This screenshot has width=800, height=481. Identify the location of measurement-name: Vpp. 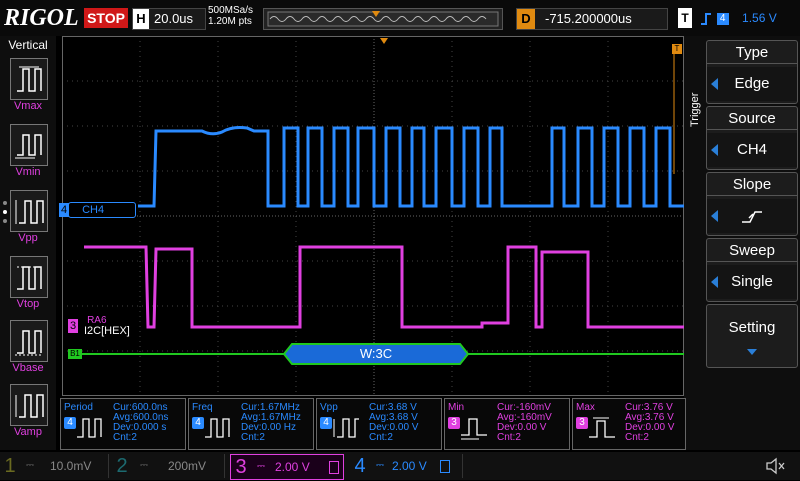
(329, 407).